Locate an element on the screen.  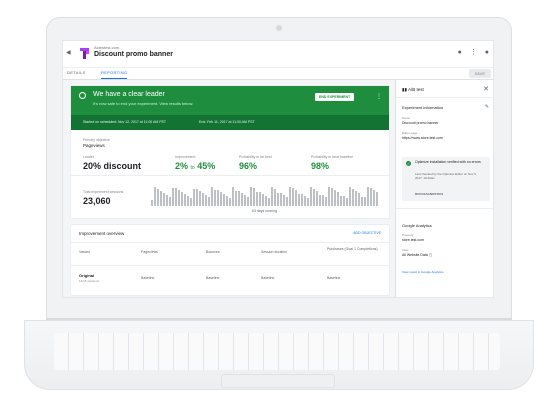
header-pageviews: Pageviews is located at coordinates (149, 252).